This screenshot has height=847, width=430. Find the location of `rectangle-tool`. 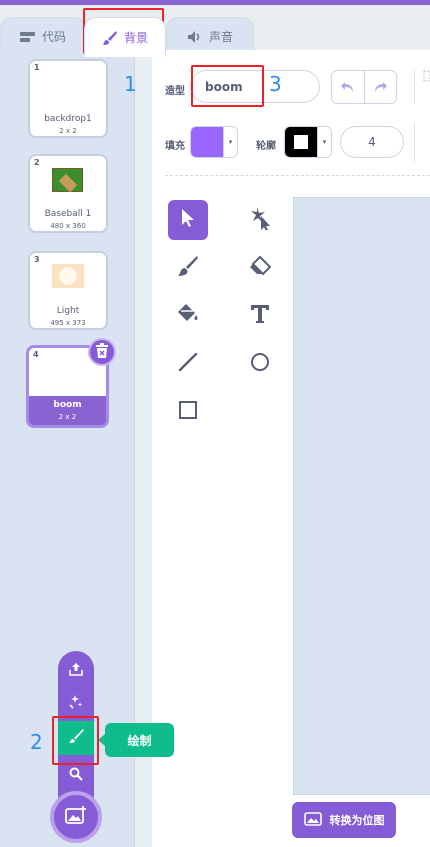

rectangle-tool is located at coordinates (188, 412).